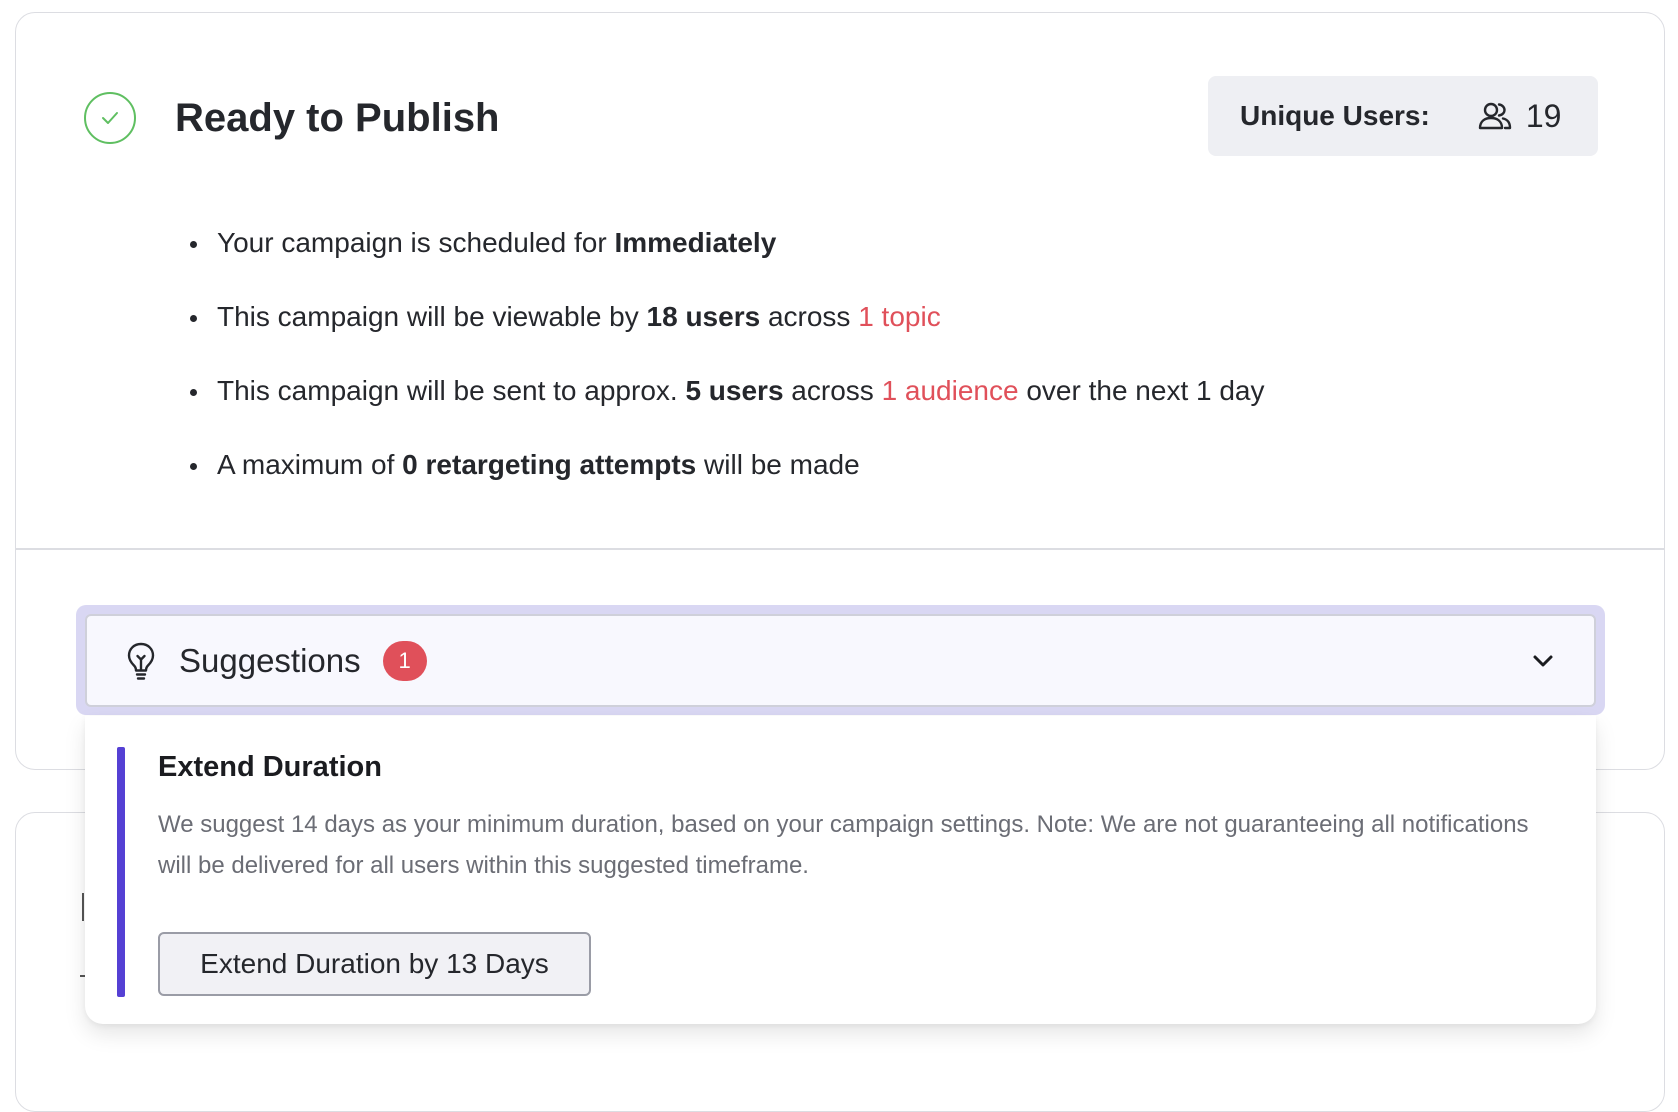 This screenshot has width=1678, height=1112. Describe the element at coordinates (404, 660) in the screenshot. I see `suggestions-count-badge: 1` at that location.